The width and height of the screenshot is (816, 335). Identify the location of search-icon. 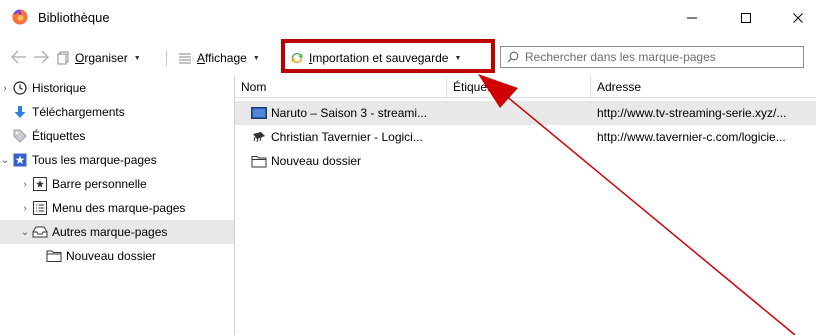
(513, 57).